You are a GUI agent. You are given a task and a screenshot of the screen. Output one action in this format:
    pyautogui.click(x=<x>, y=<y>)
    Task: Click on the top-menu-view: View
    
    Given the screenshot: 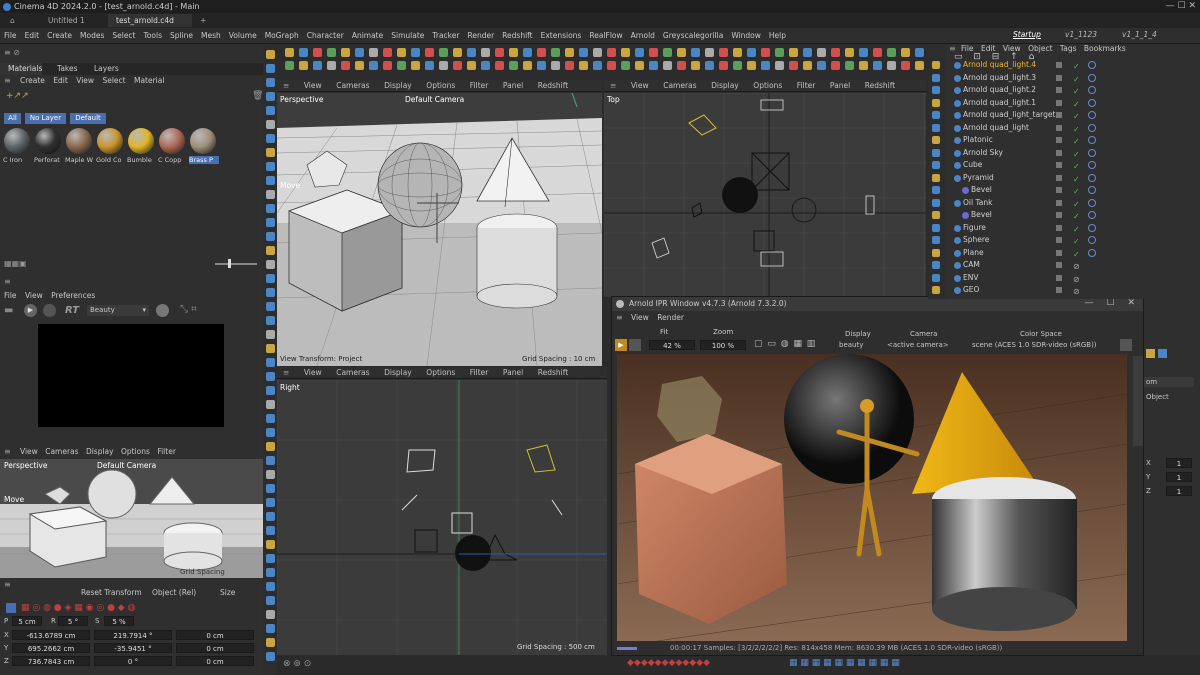 What is the action you would take?
    pyautogui.click(x=640, y=85)
    